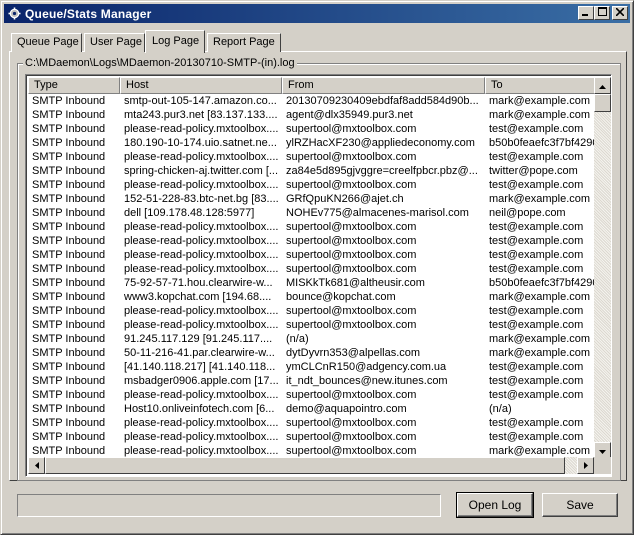 The image size is (634, 535). I want to click on tab-report-page: Report Page, so click(244, 42).